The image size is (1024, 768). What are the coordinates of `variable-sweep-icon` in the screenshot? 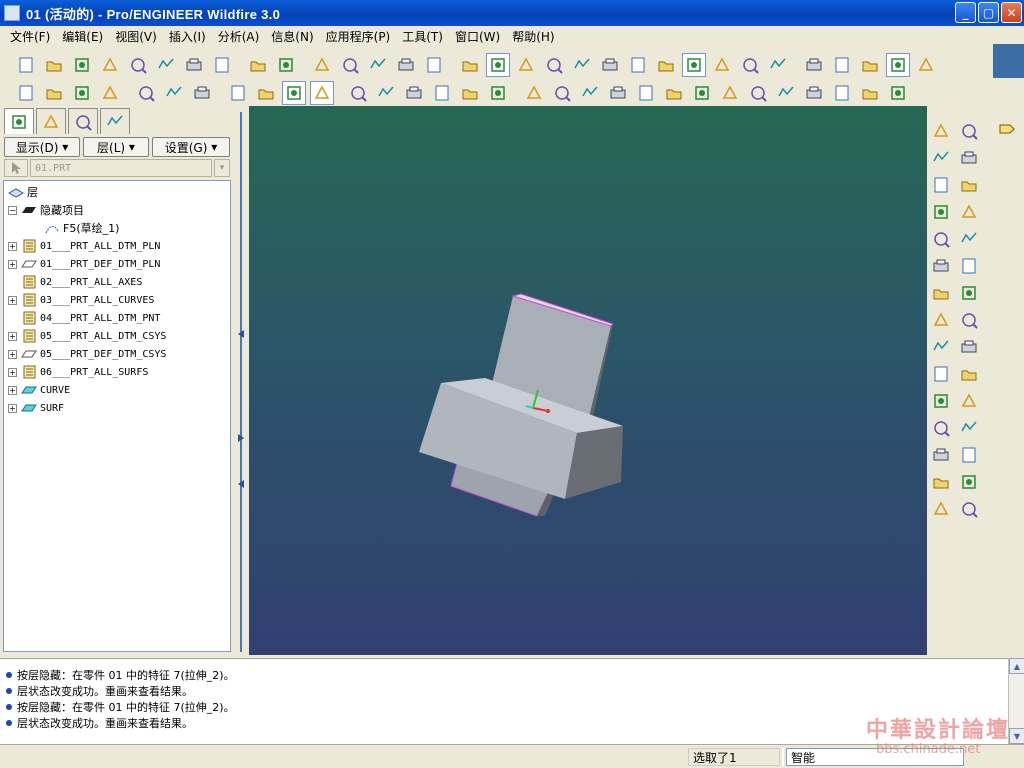 It's located at (941, 374).